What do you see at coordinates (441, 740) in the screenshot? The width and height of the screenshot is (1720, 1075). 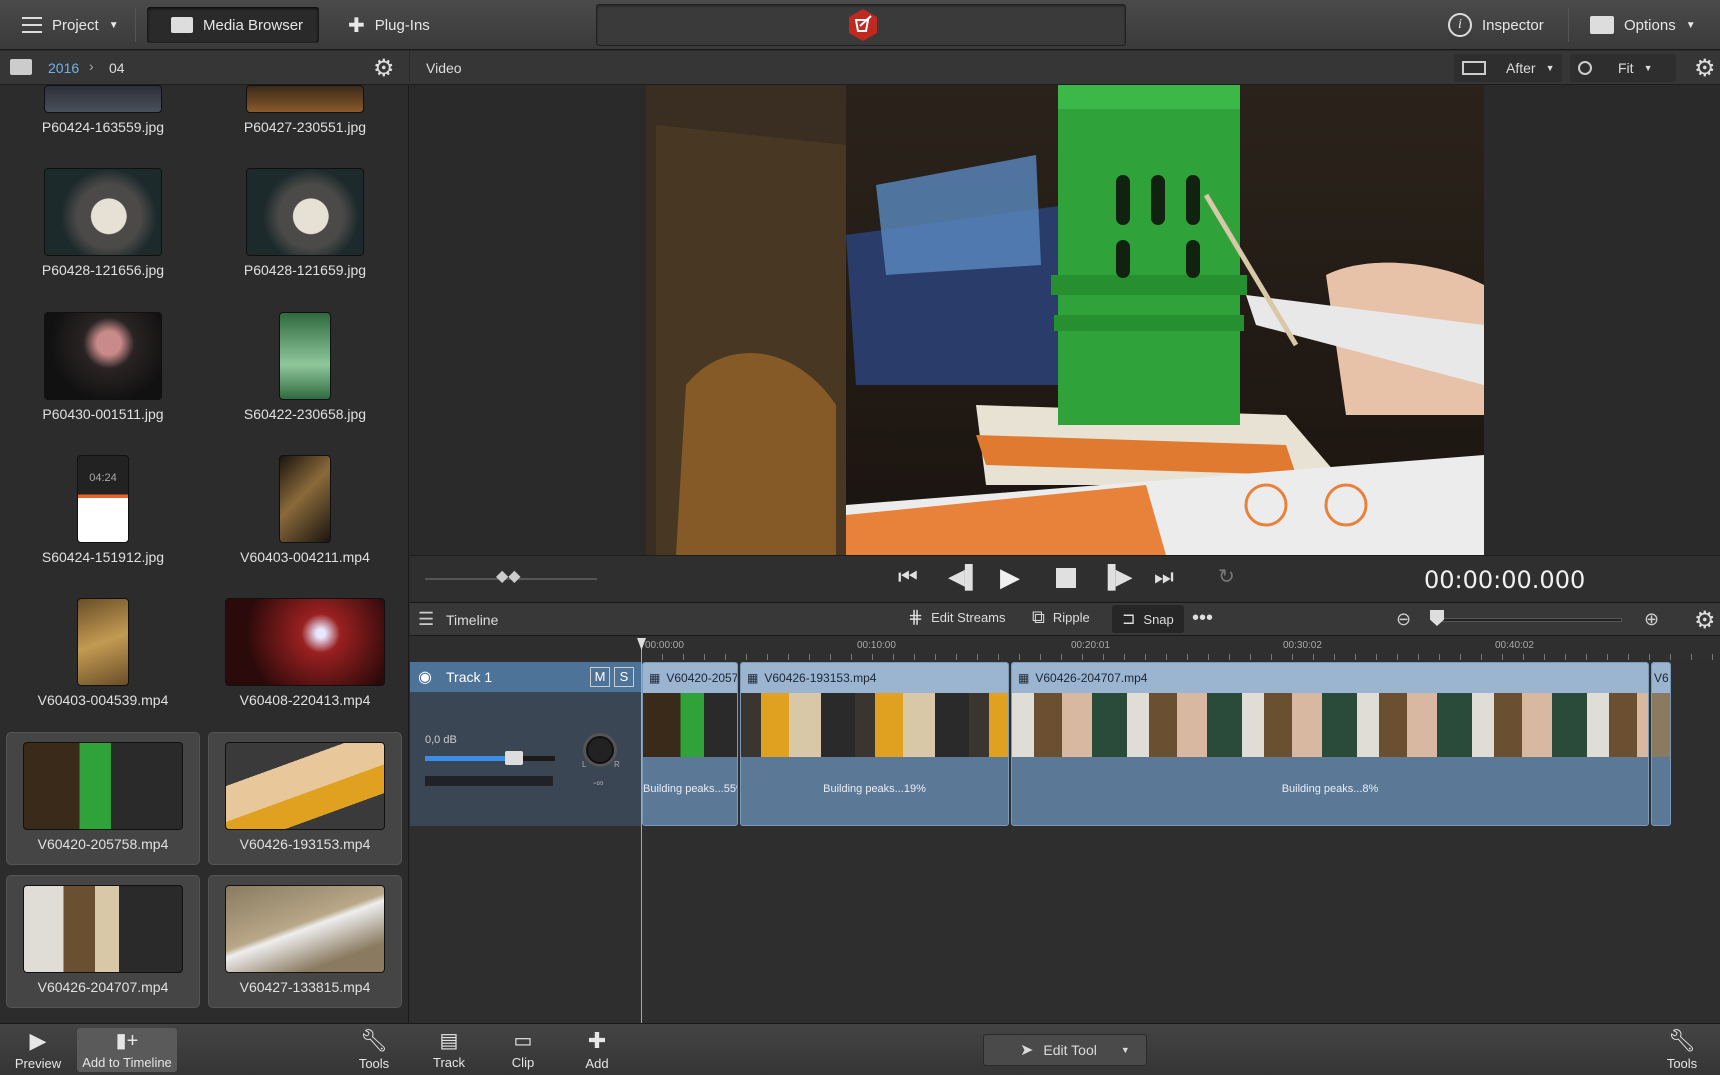 I see `volume-readout: 0,0 dB` at bounding box center [441, 740].